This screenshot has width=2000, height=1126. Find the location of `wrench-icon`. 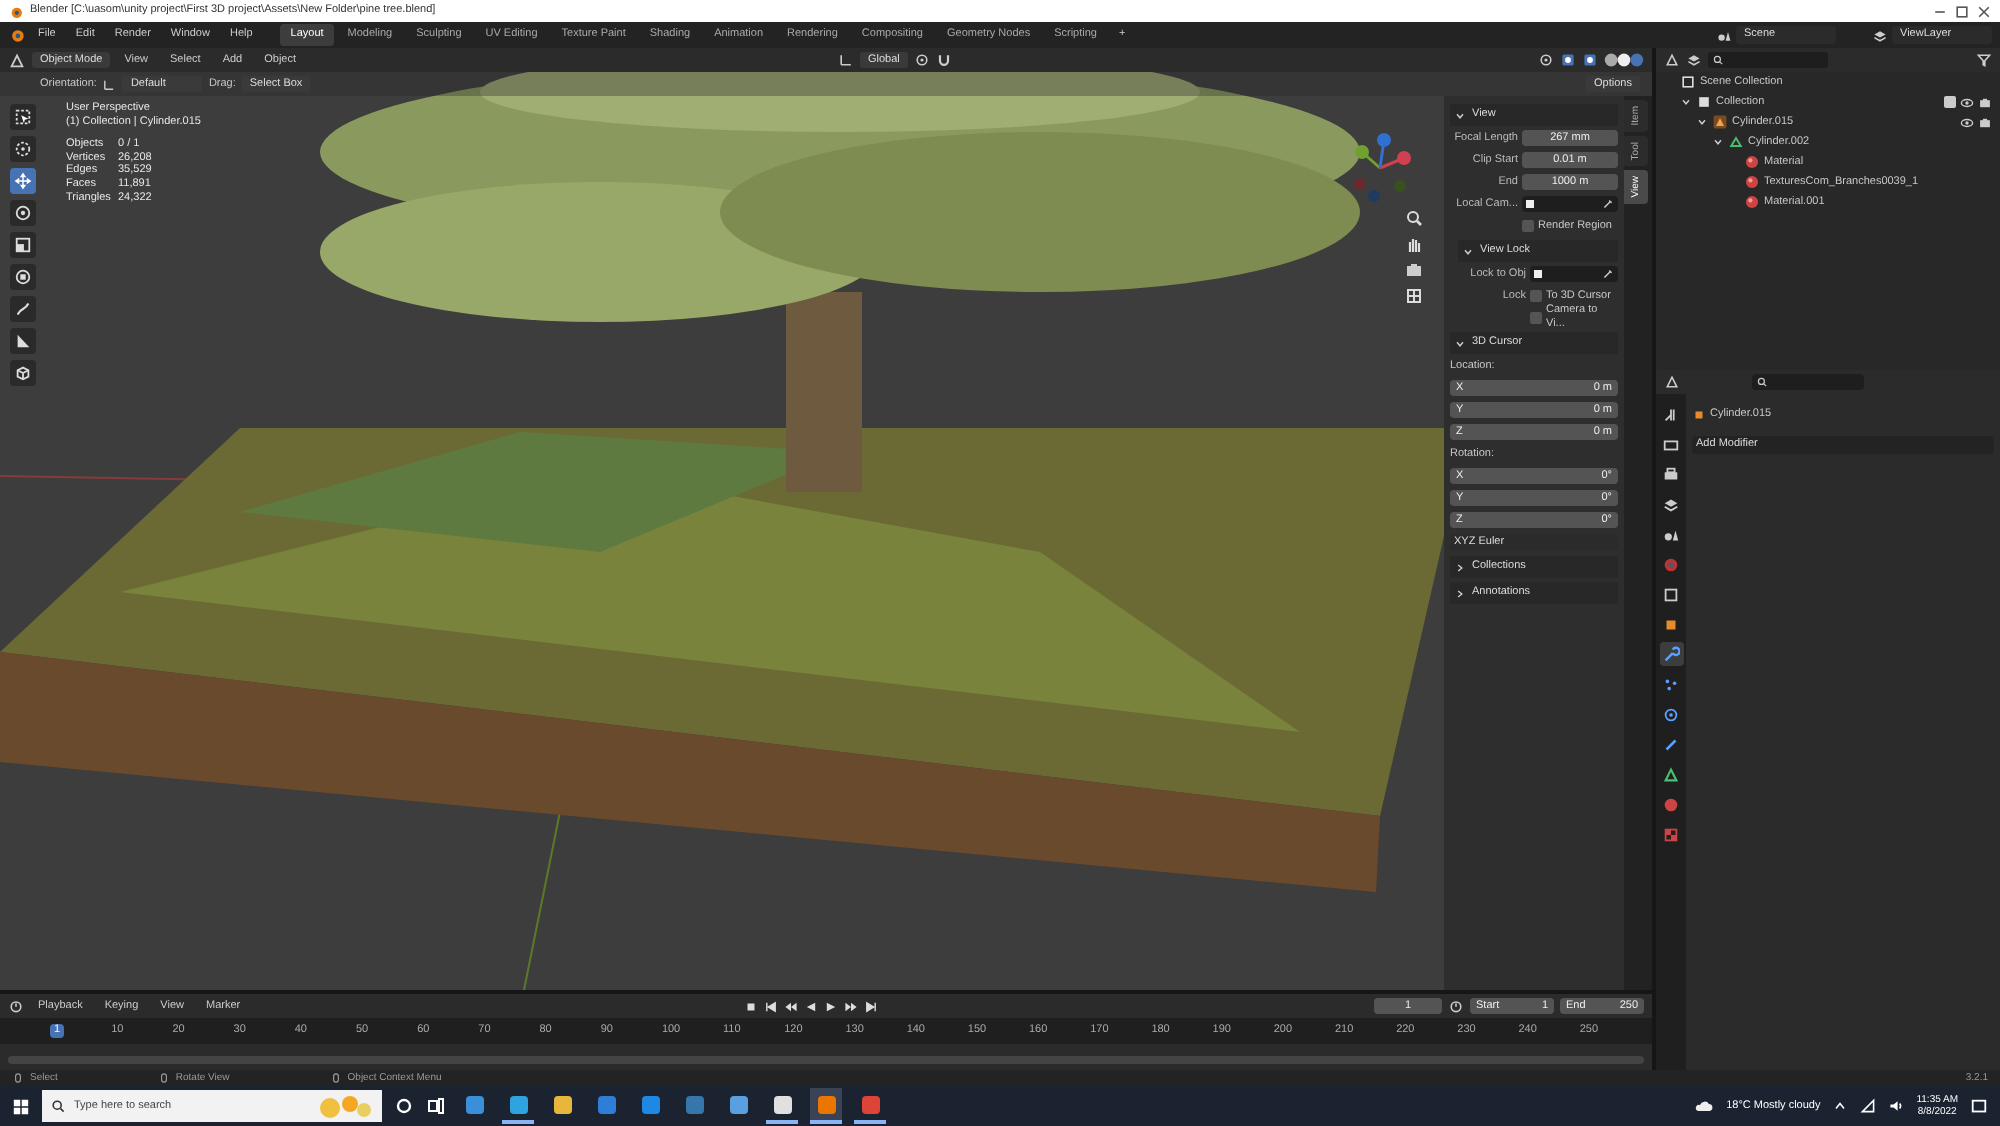

wrench-icon is located at coordinates (1671, 654).